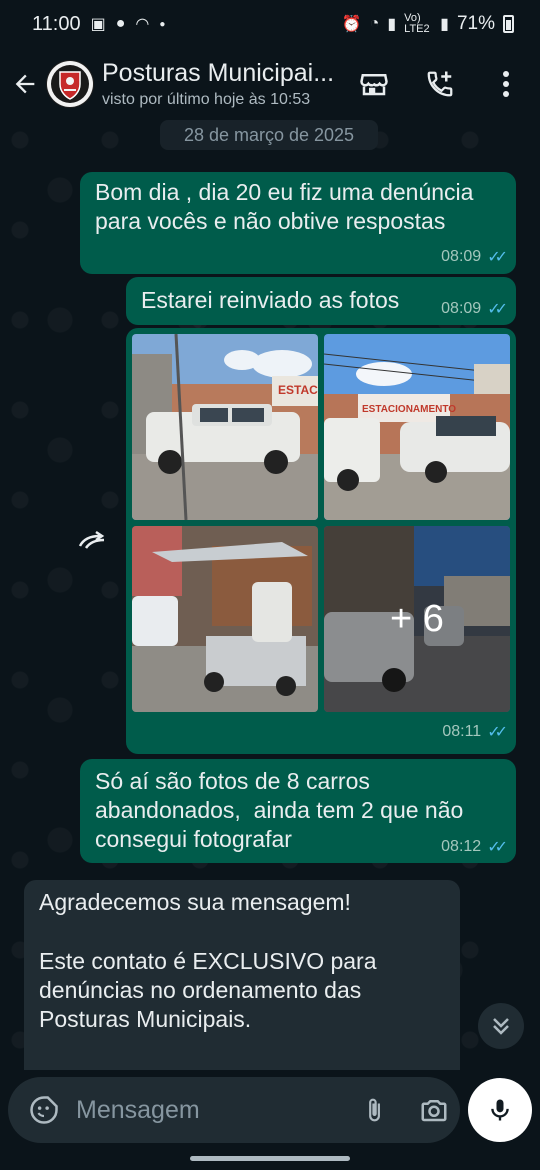 The height and width of the screenshot is (1170, 540). I want to click on back-arrow-icon, so click(25, 84).